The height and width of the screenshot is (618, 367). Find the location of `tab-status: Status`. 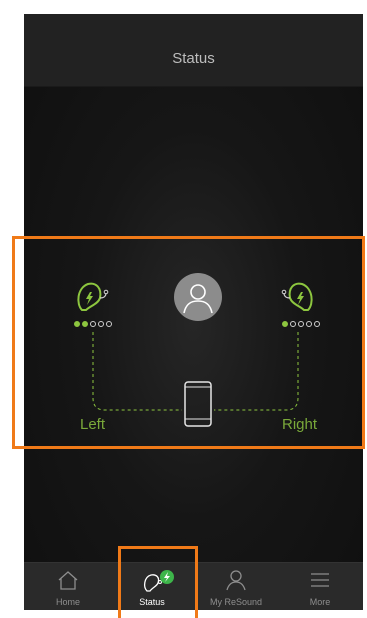

tab-status: Status is located at coordinates (152, 586).